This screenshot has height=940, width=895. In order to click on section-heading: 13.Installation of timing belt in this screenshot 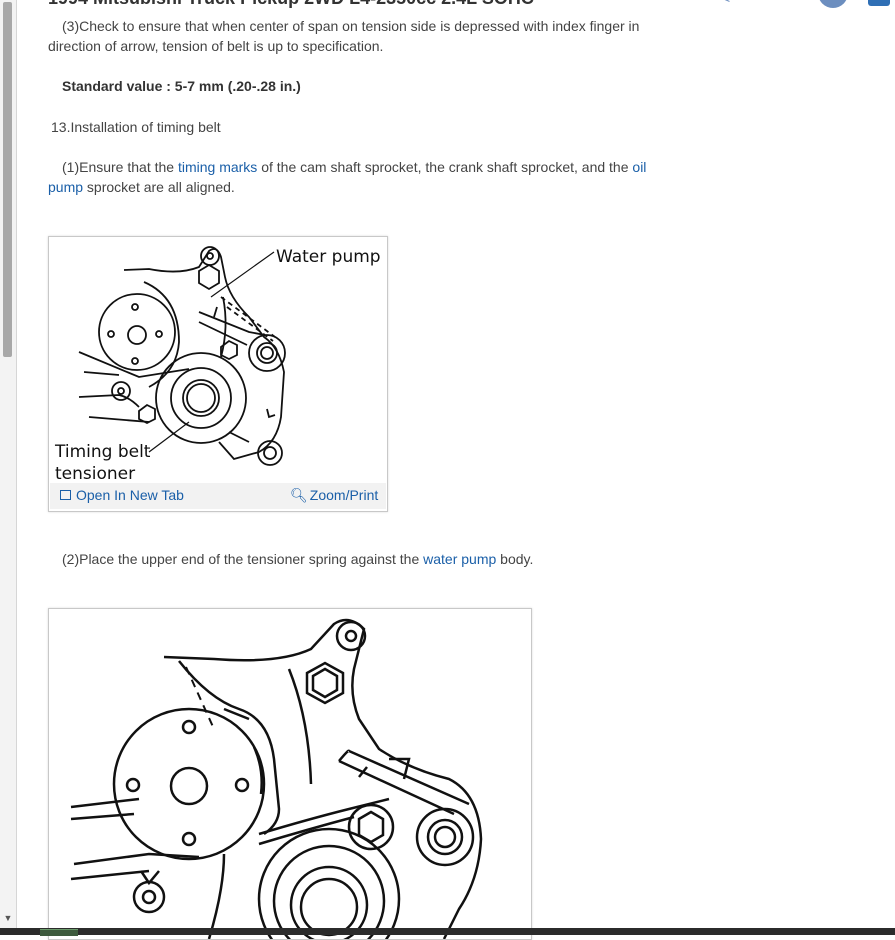, I will do `click(136, 127)`.